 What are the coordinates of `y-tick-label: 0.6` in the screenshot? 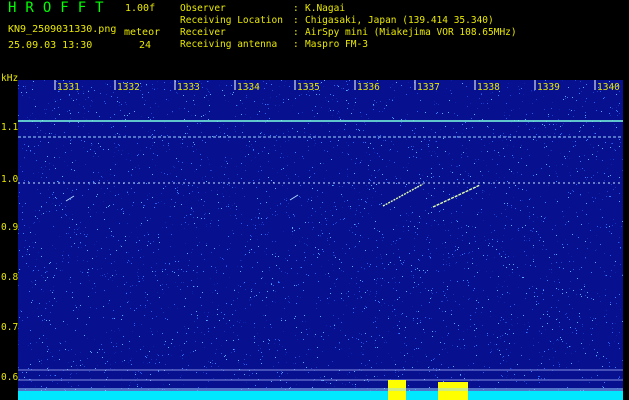 It's located at (10, 377).